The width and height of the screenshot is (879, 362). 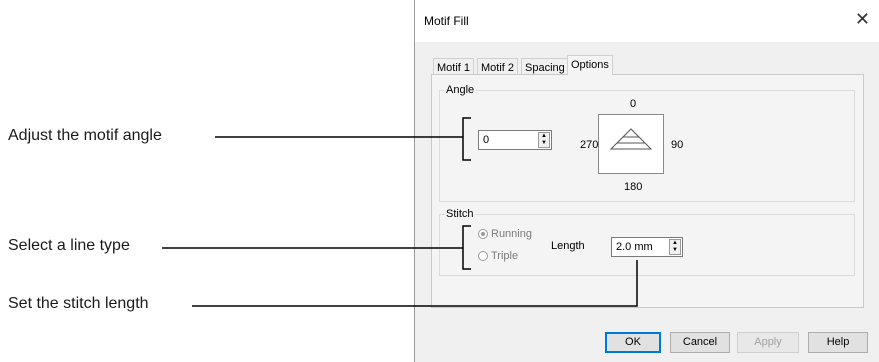 What do you see at coordinates (768, 342) in the screenshot?
I see `apply-button: Apply` at bounding box center [768, 342].